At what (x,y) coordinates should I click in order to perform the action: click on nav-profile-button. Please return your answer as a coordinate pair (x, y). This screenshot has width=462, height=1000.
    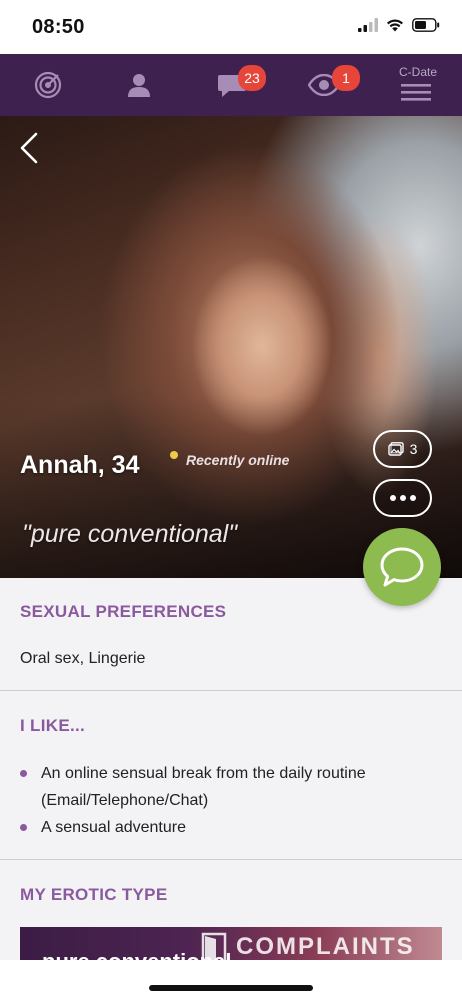
    Looking at the image, I should click on (139, 85).